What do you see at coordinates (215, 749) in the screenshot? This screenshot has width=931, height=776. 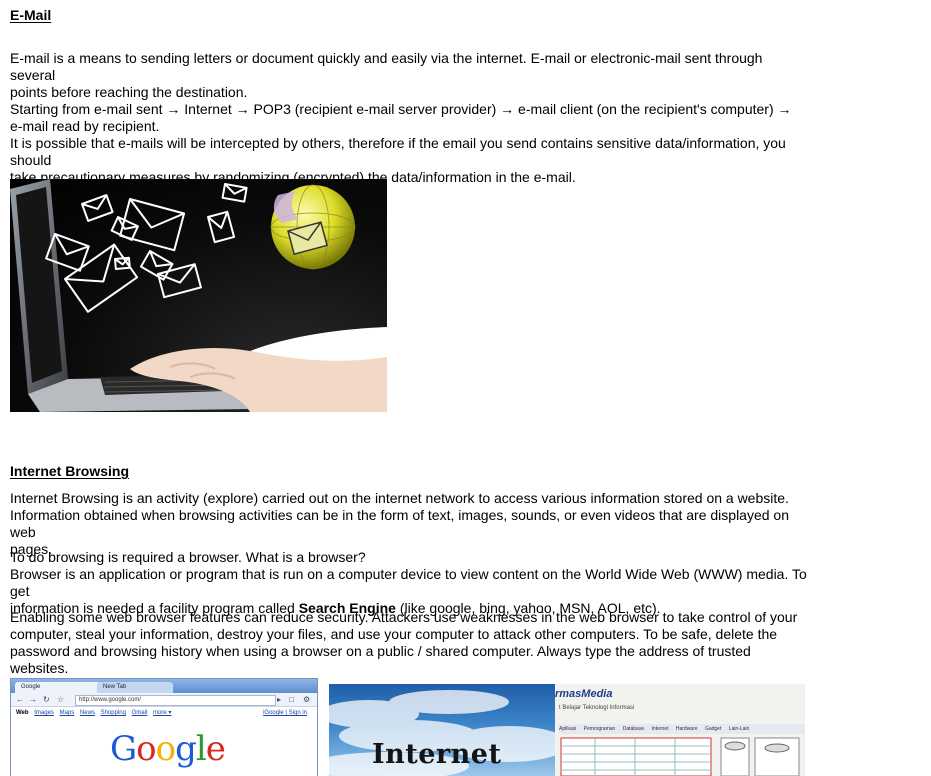 I see `google-logo-letter: e` at bounding box center [215, 749].